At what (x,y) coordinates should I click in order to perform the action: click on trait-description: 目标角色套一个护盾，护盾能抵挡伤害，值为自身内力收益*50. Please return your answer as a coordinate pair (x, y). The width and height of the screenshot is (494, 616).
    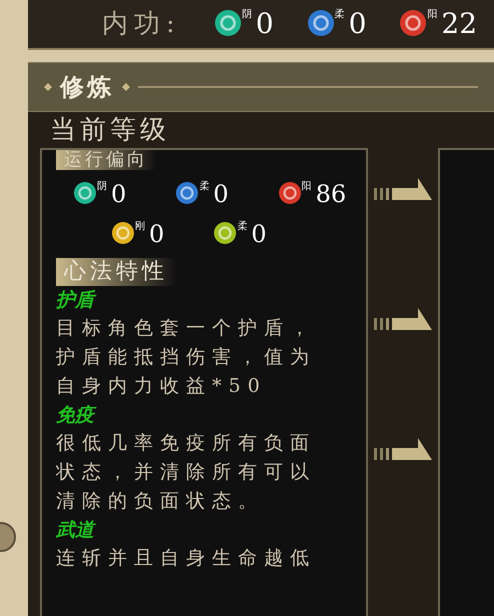
    Looking at the image, I should click on (186, 357).